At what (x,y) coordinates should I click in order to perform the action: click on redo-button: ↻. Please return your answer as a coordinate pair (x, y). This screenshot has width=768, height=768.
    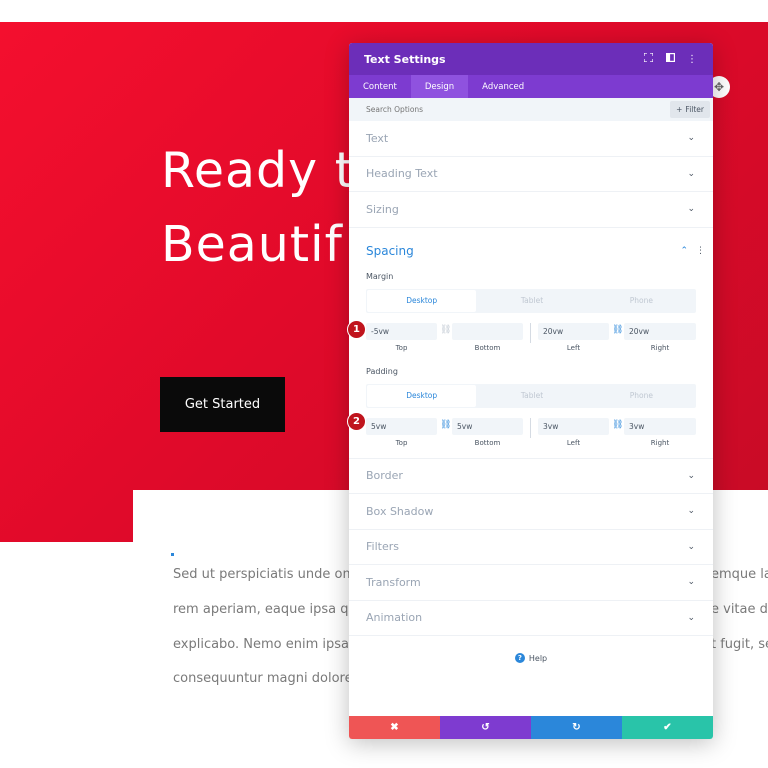
    Looking at the image, I should click on (576, 727).